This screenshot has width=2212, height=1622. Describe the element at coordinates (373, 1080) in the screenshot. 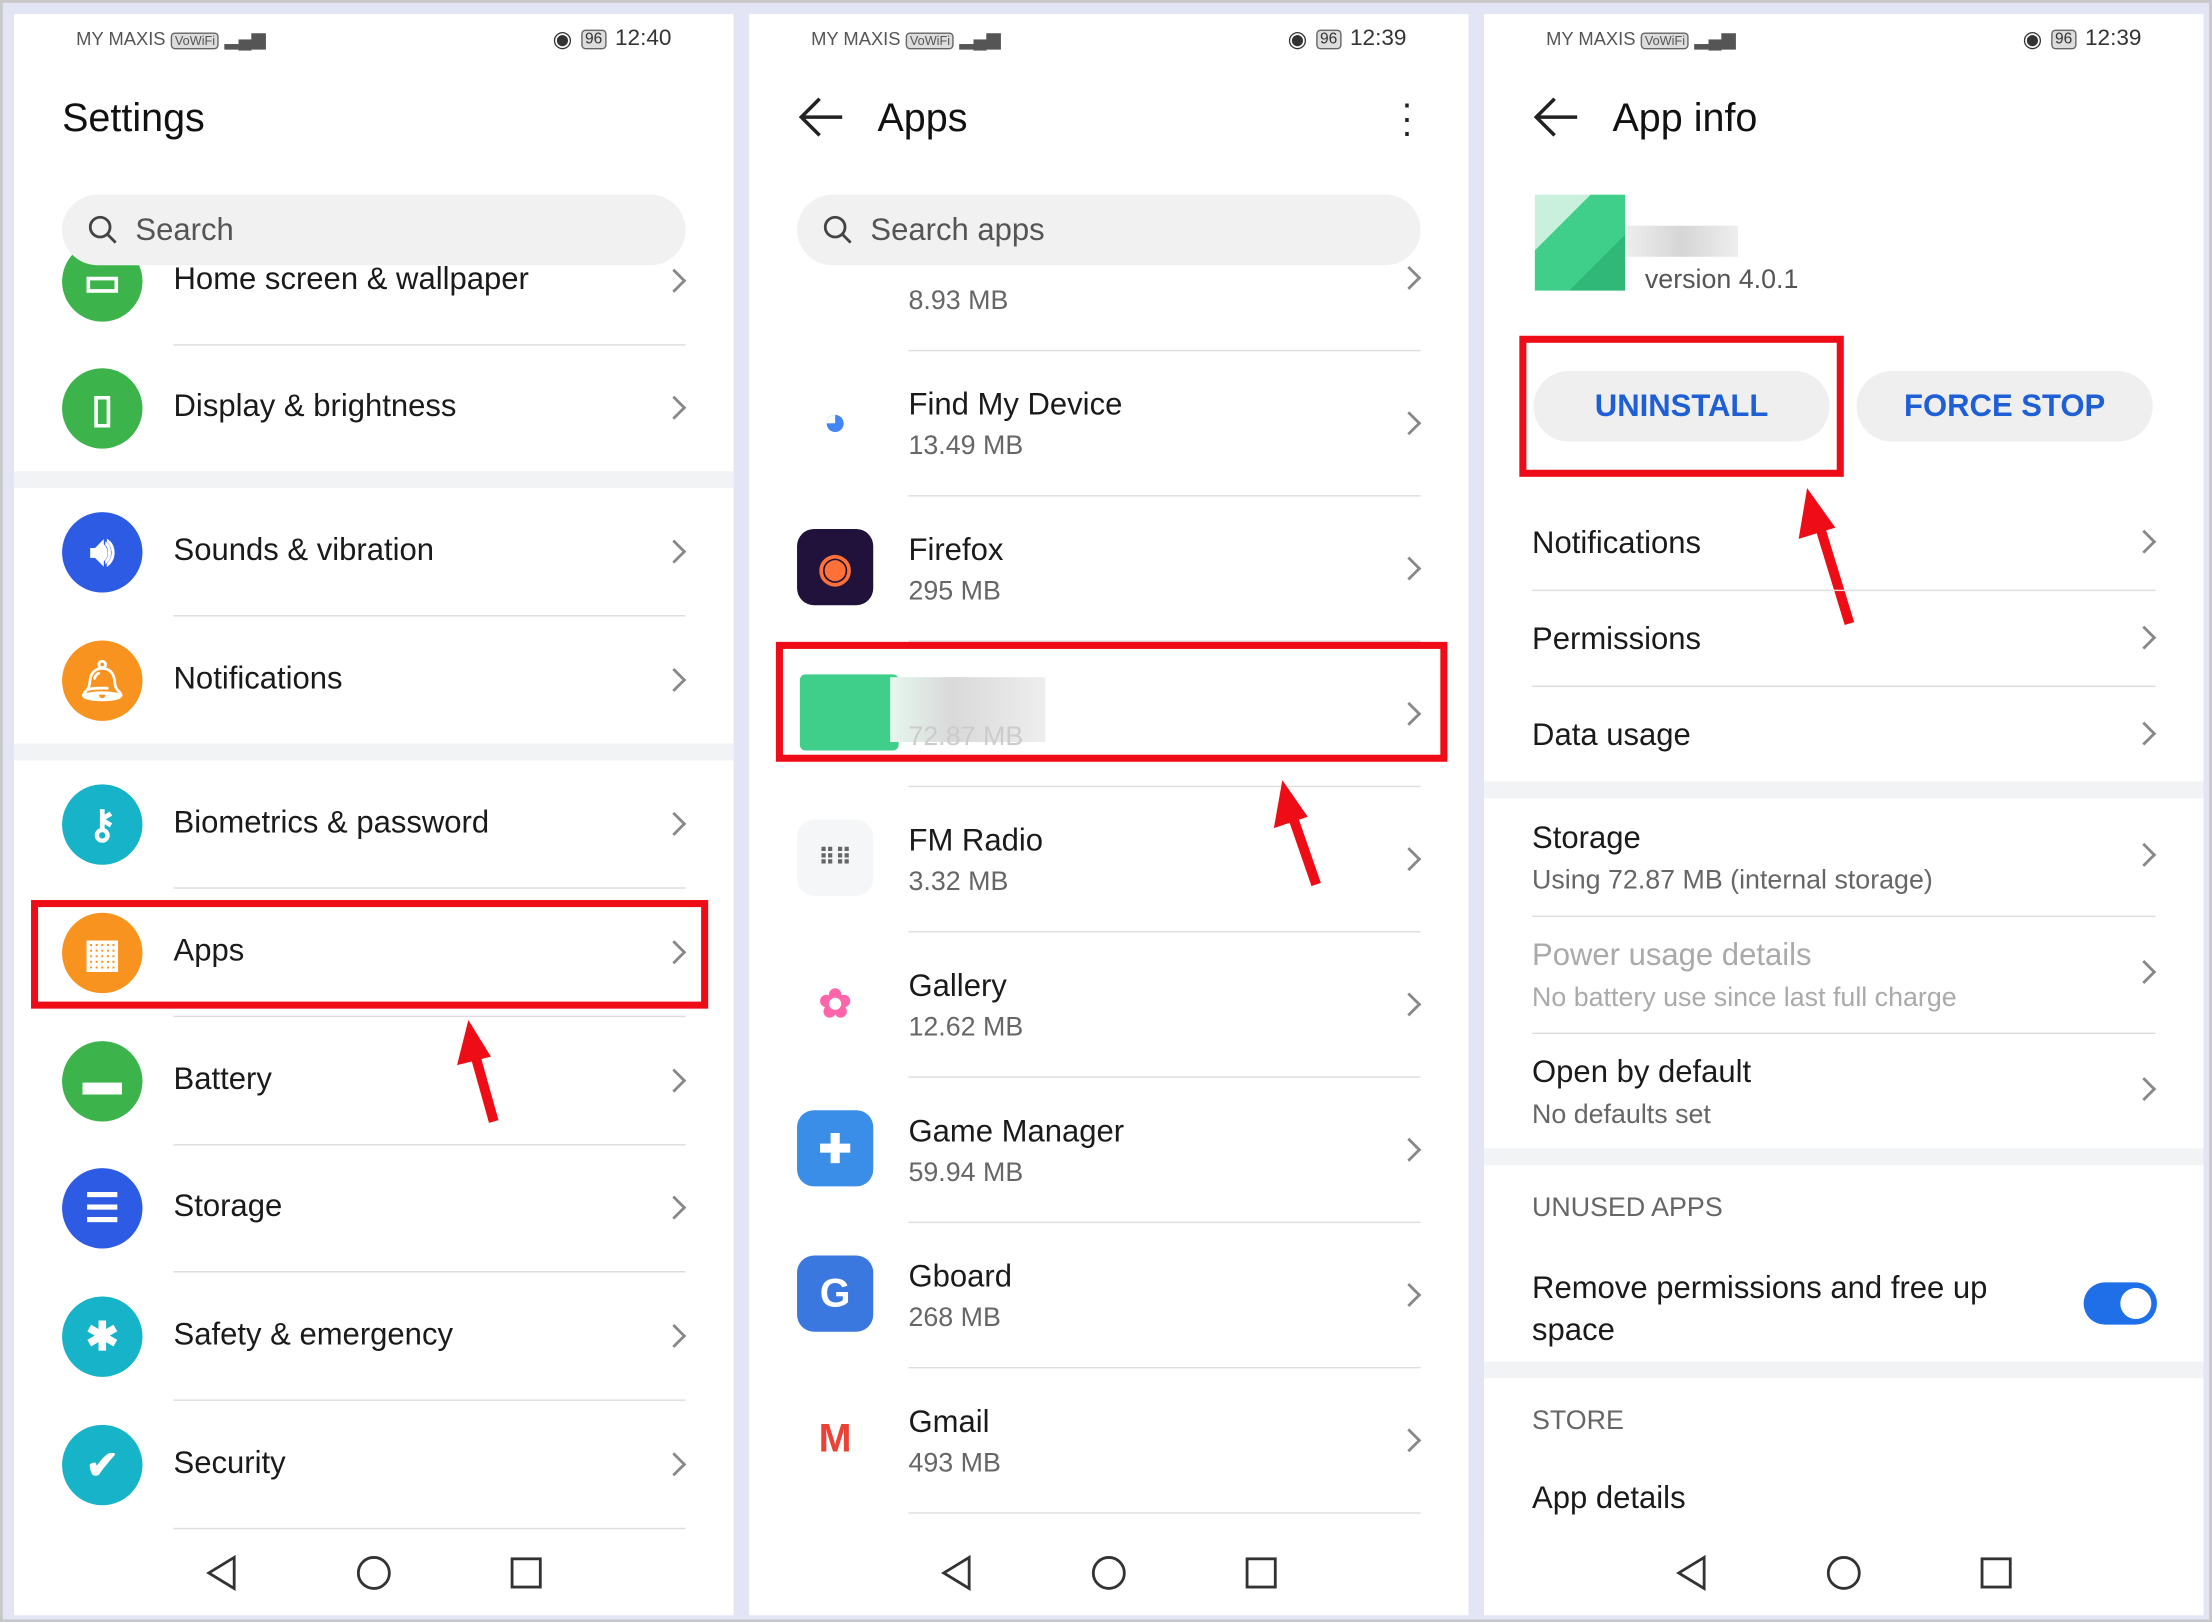

I see `settings-item-battery: ▬ Battery` at that location.